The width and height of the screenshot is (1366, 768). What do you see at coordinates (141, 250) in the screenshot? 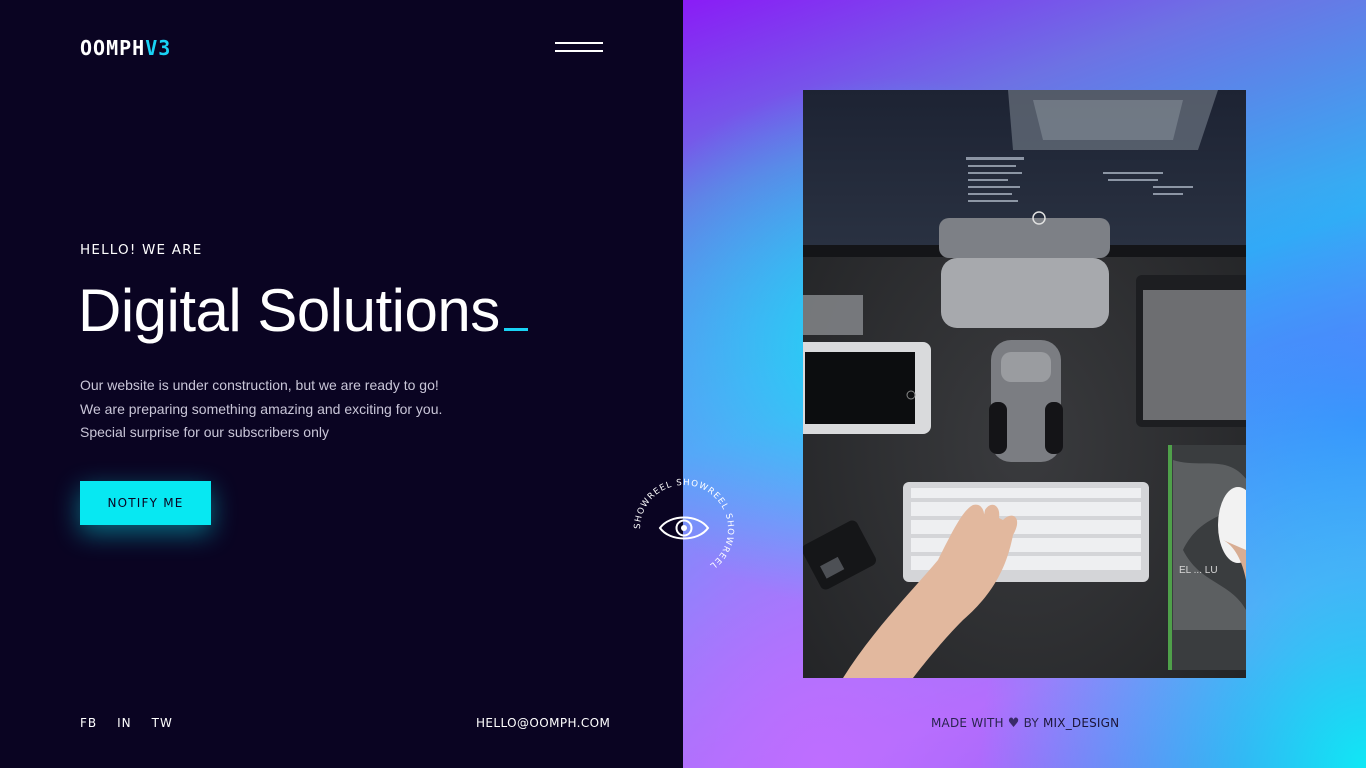
I see `hero-eyebrow: HELLO! WE ARE` at bounding box center [141, 250].